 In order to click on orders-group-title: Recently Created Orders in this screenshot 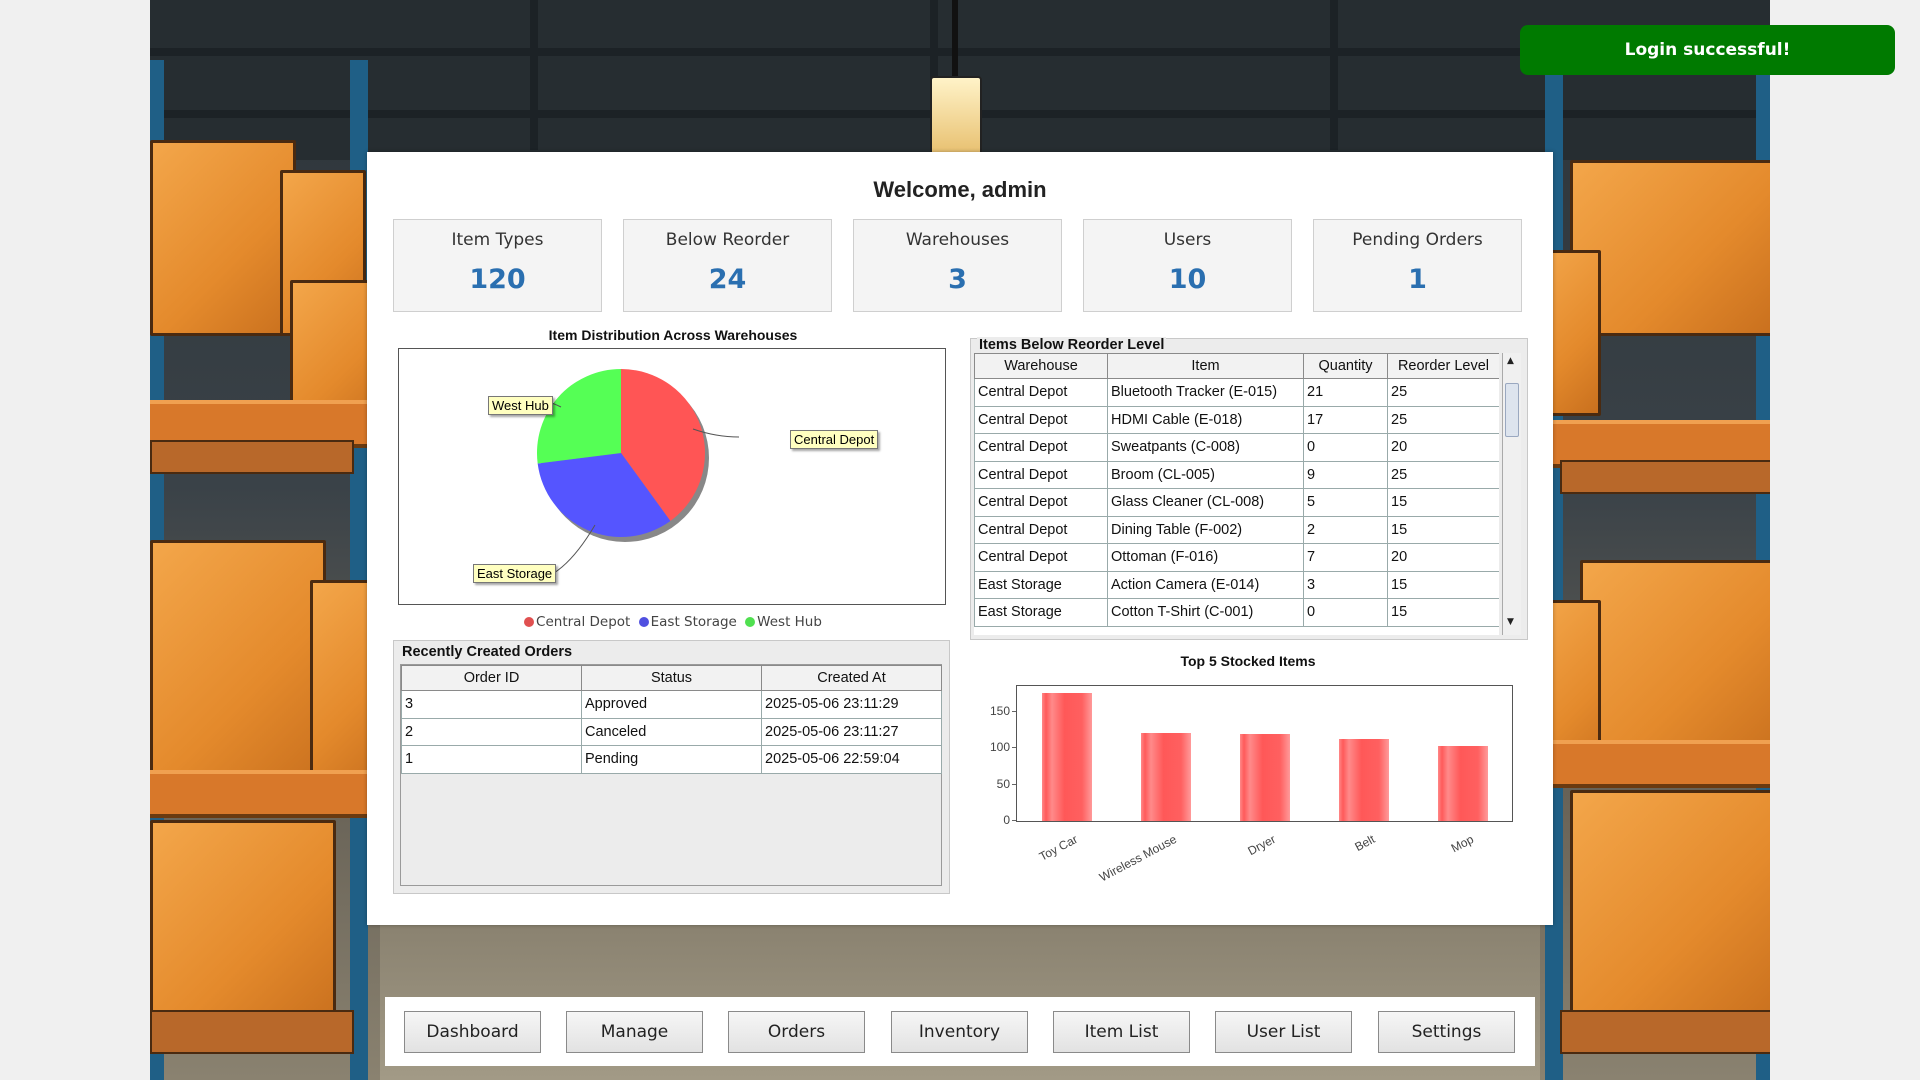, I will do `click(487, 652)`.